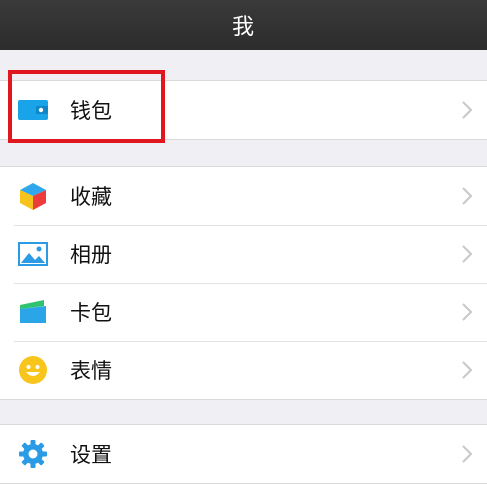 This screenshot has height=484, width=487. What do you see at coordinates (243, 370) in the screenshot?
I see `menu-item-stickers: 表情` at bounding box center [243, 370].